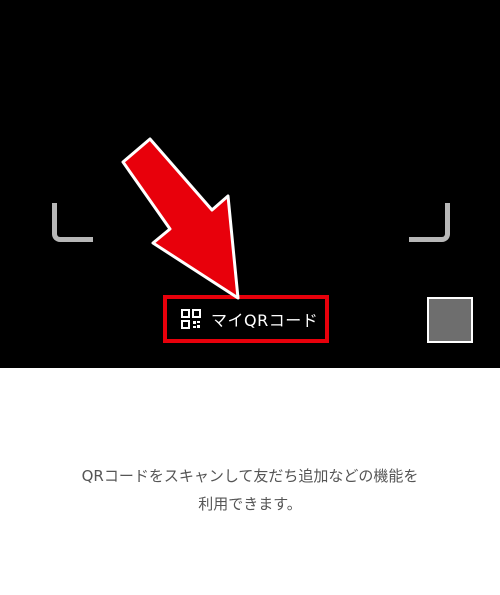  What do you see at coordinates (429, 222) in the screenshot?
I see `scan-frame-corner-bottom-right` at bounding box center [429, 222].